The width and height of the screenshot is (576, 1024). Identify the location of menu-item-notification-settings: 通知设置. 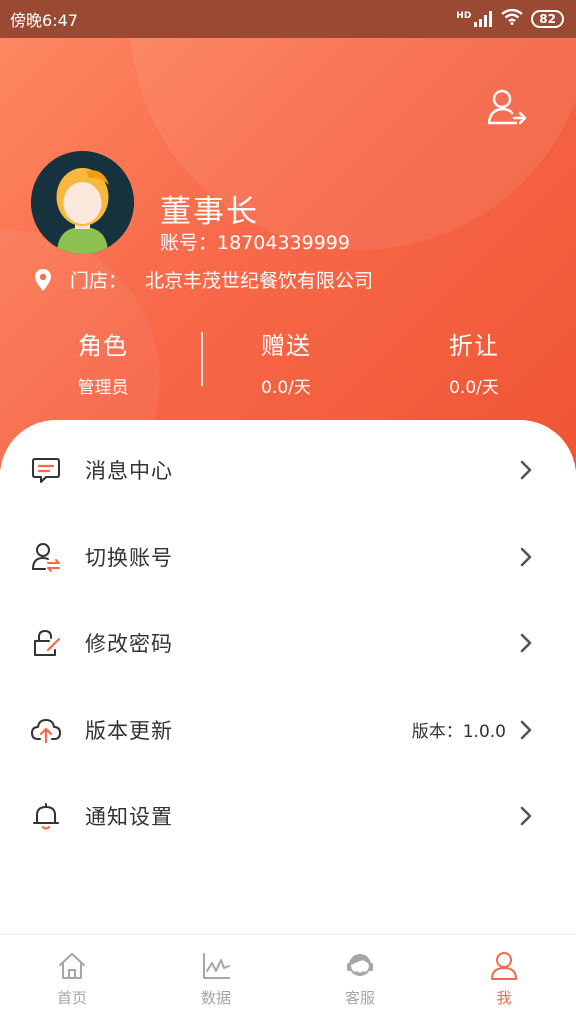
(288, 816).